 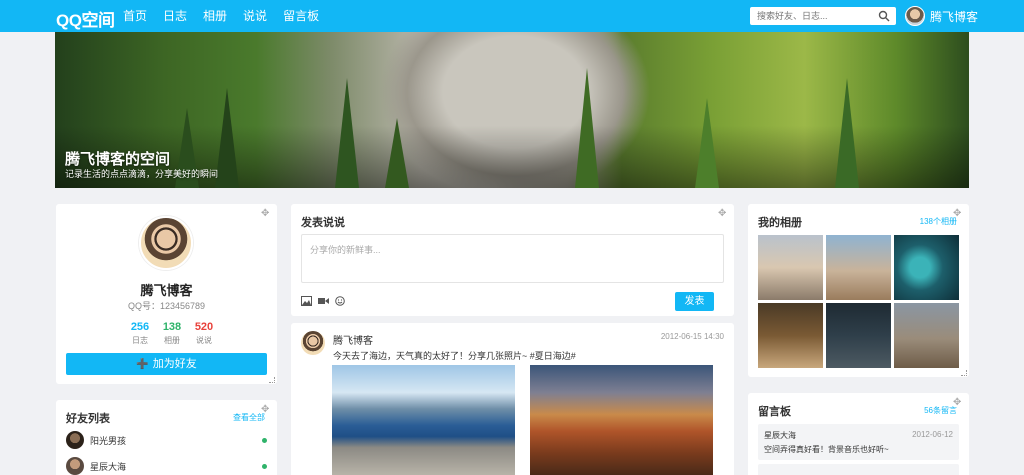 I want to click on site-logo: QQ空间, so click(x=85, y=18).